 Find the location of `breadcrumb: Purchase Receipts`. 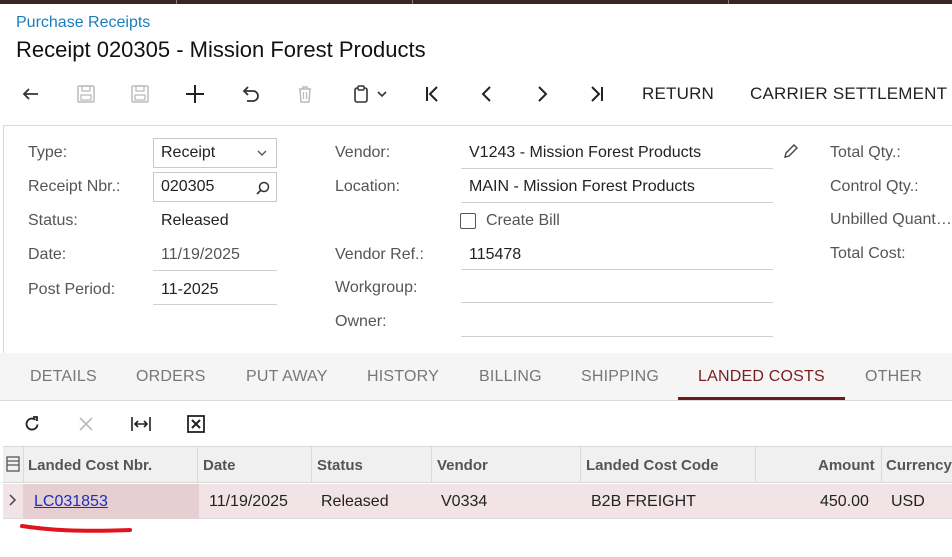

breadcrumb: Purchase Receipts is located at coordinates (83, 23).